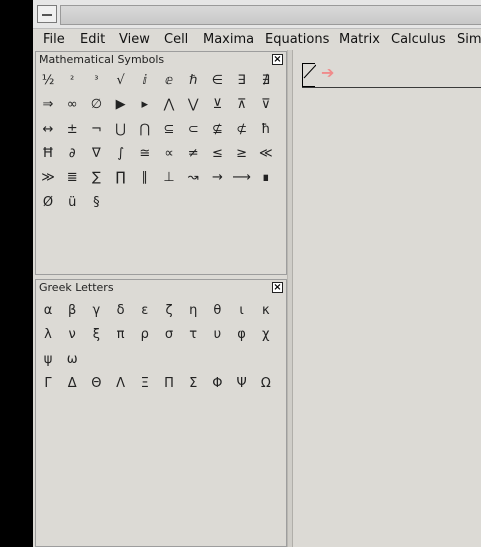  Describe the element at coordinates (266, 384) in the screenshot. I see `greek-letter-button: Ω` at that location.